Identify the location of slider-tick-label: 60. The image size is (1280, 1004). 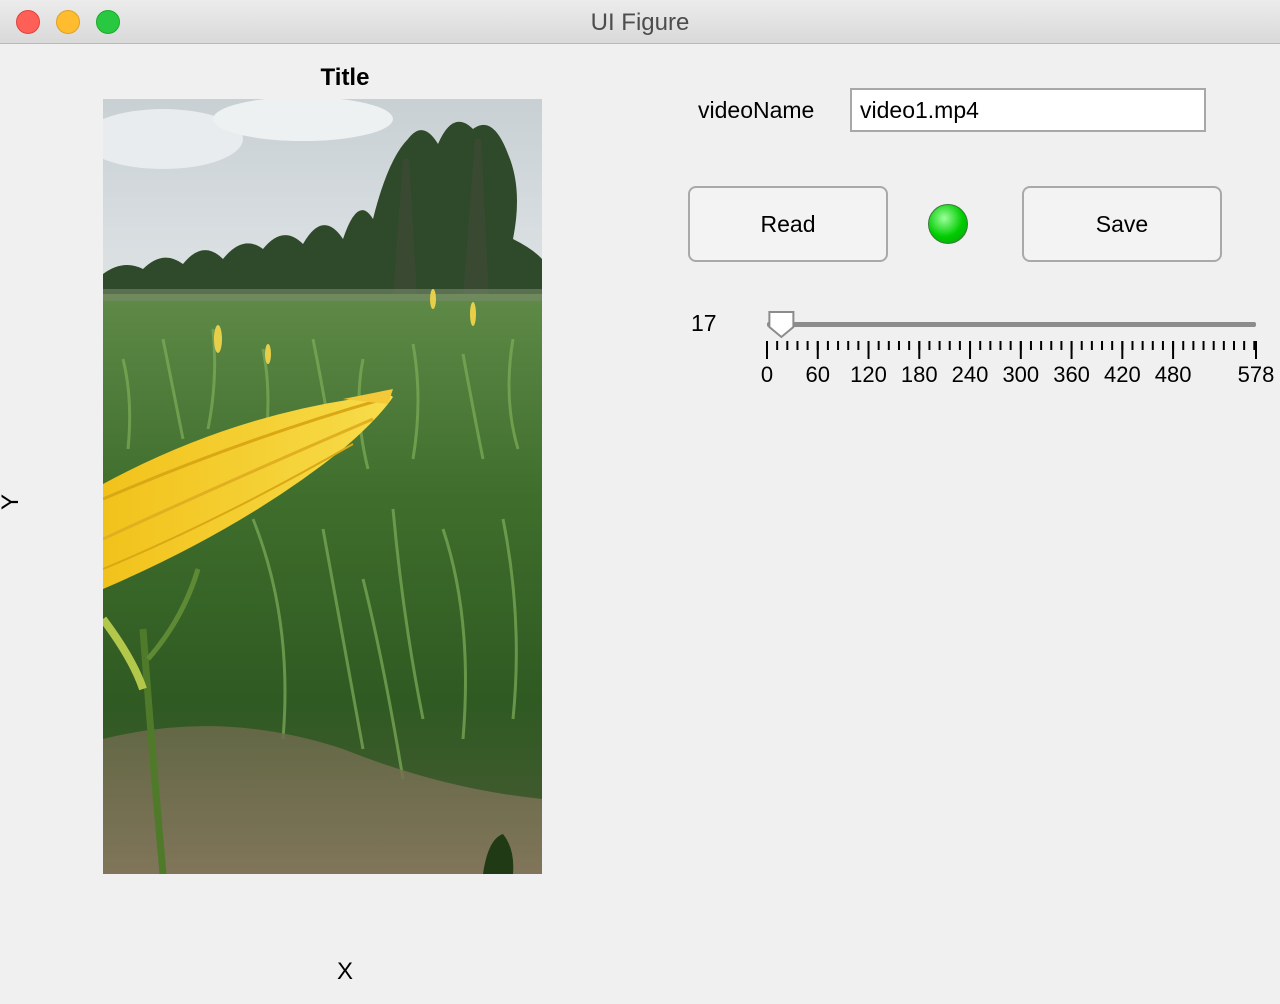
(818, 374).